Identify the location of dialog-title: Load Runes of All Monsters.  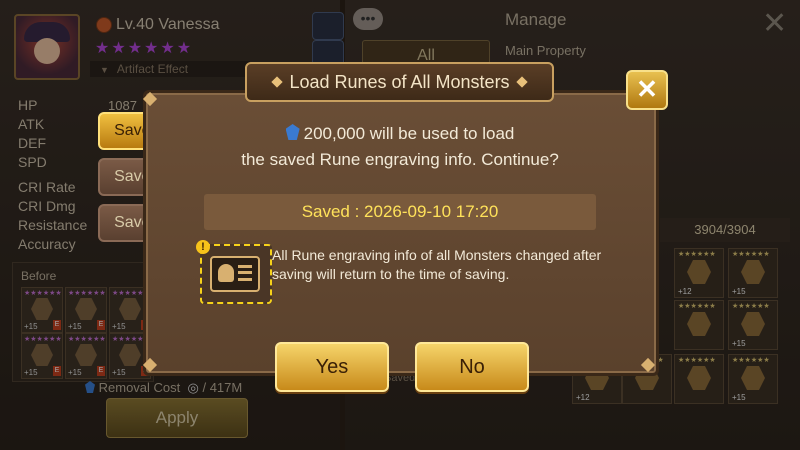
(399, 82).